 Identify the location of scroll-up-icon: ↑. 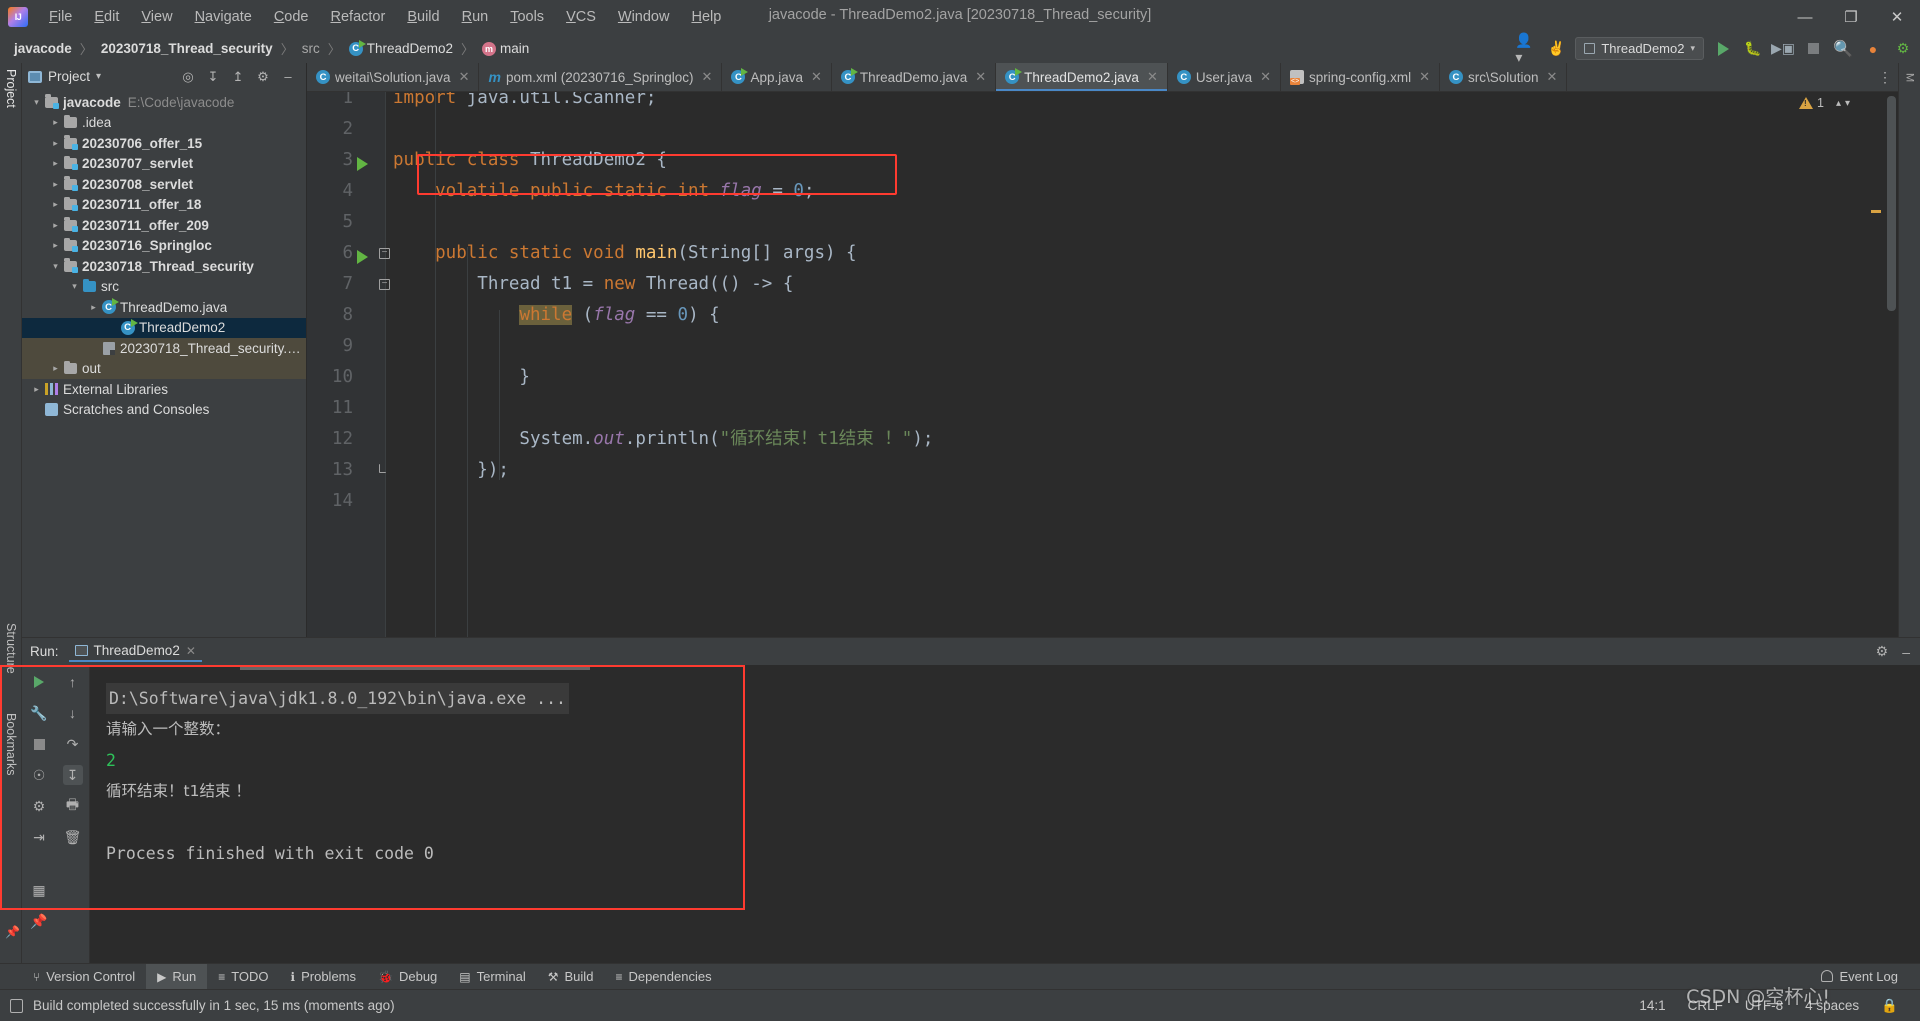
(73, 682).